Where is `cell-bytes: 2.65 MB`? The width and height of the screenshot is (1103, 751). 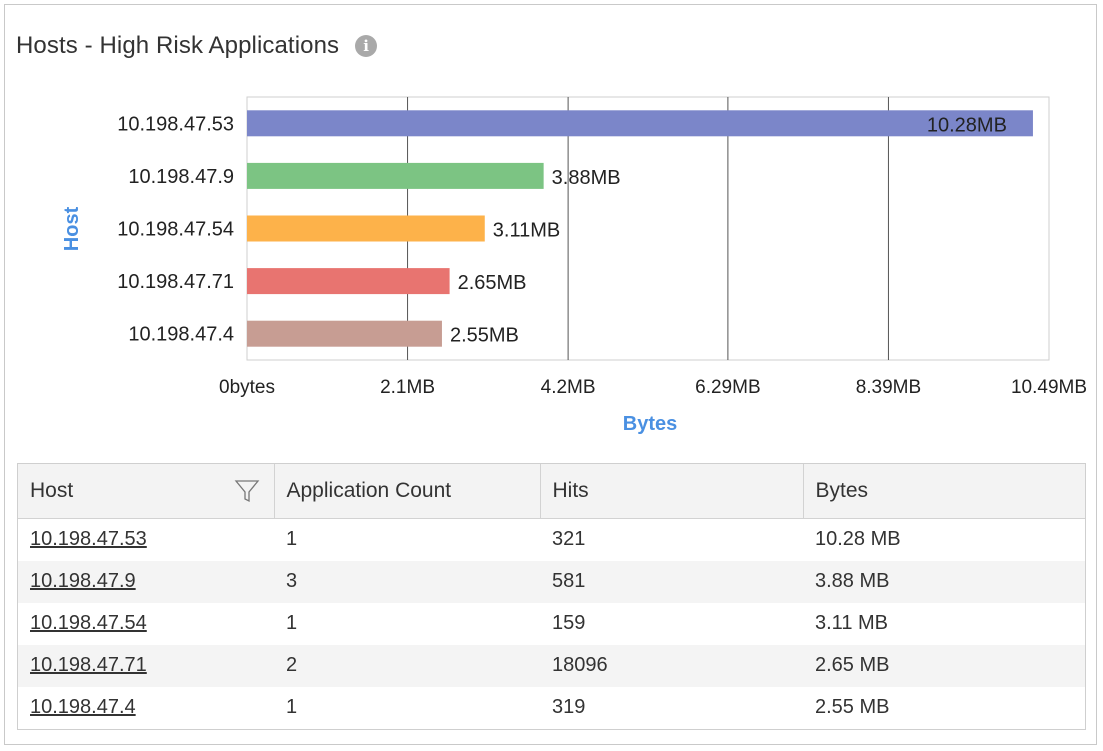 cell-bytes: 2.65 MB is located at coordinates (944, 665).